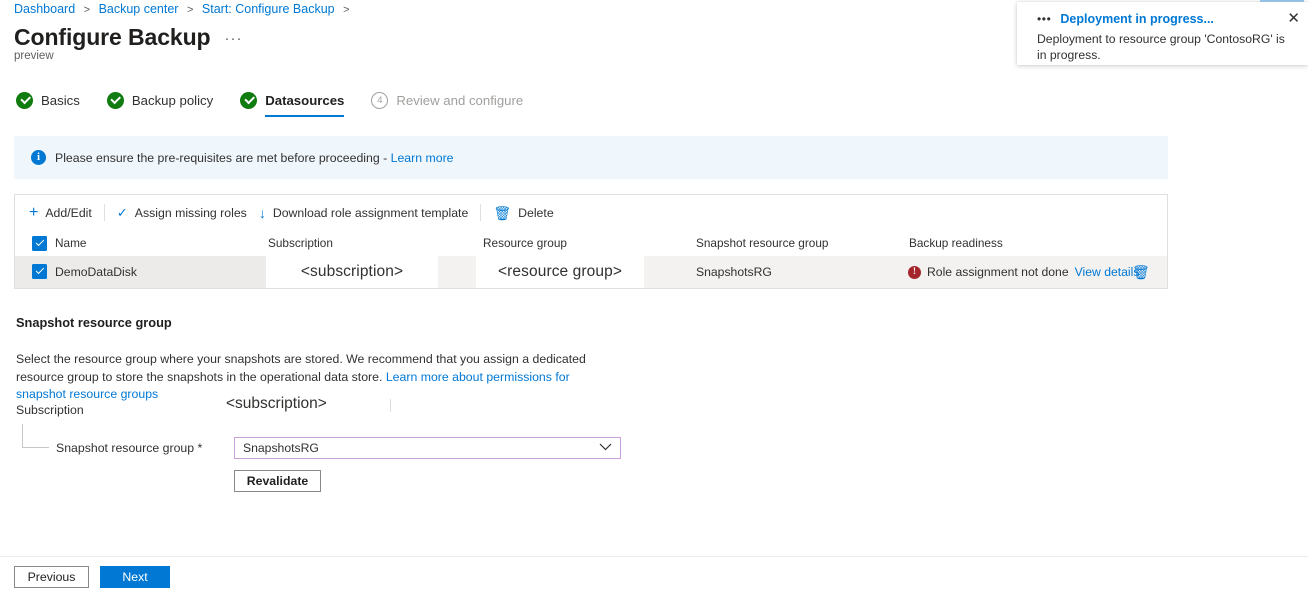  Describe the element at coordinates (1044, 19) in the screenshot. I see `in-progress-icon: •••` at that location.